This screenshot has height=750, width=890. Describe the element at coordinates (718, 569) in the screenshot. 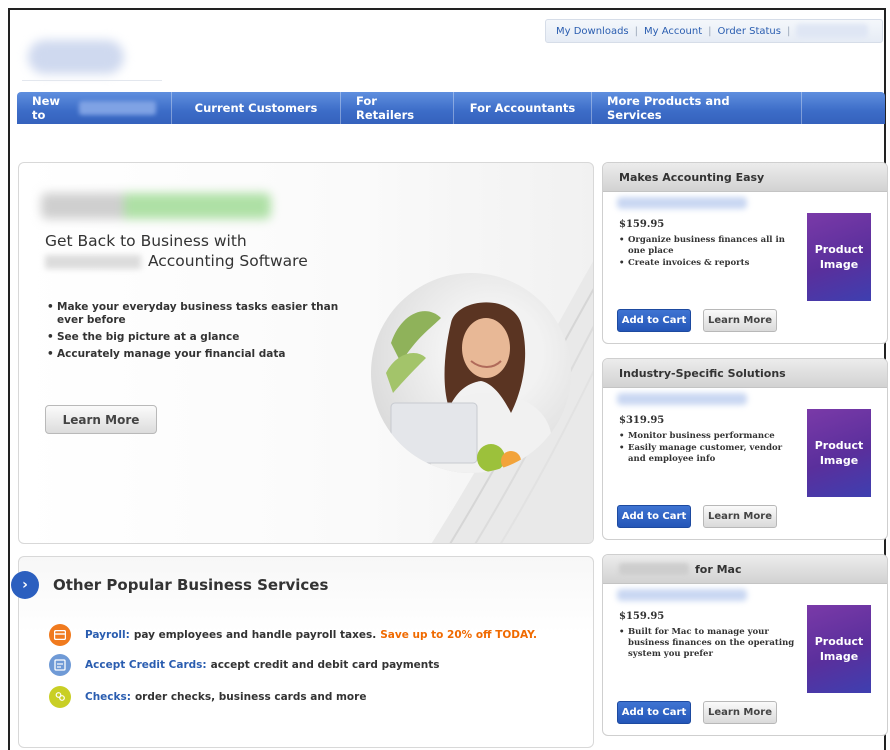

I see `product-card-title: for Mac` at that location.